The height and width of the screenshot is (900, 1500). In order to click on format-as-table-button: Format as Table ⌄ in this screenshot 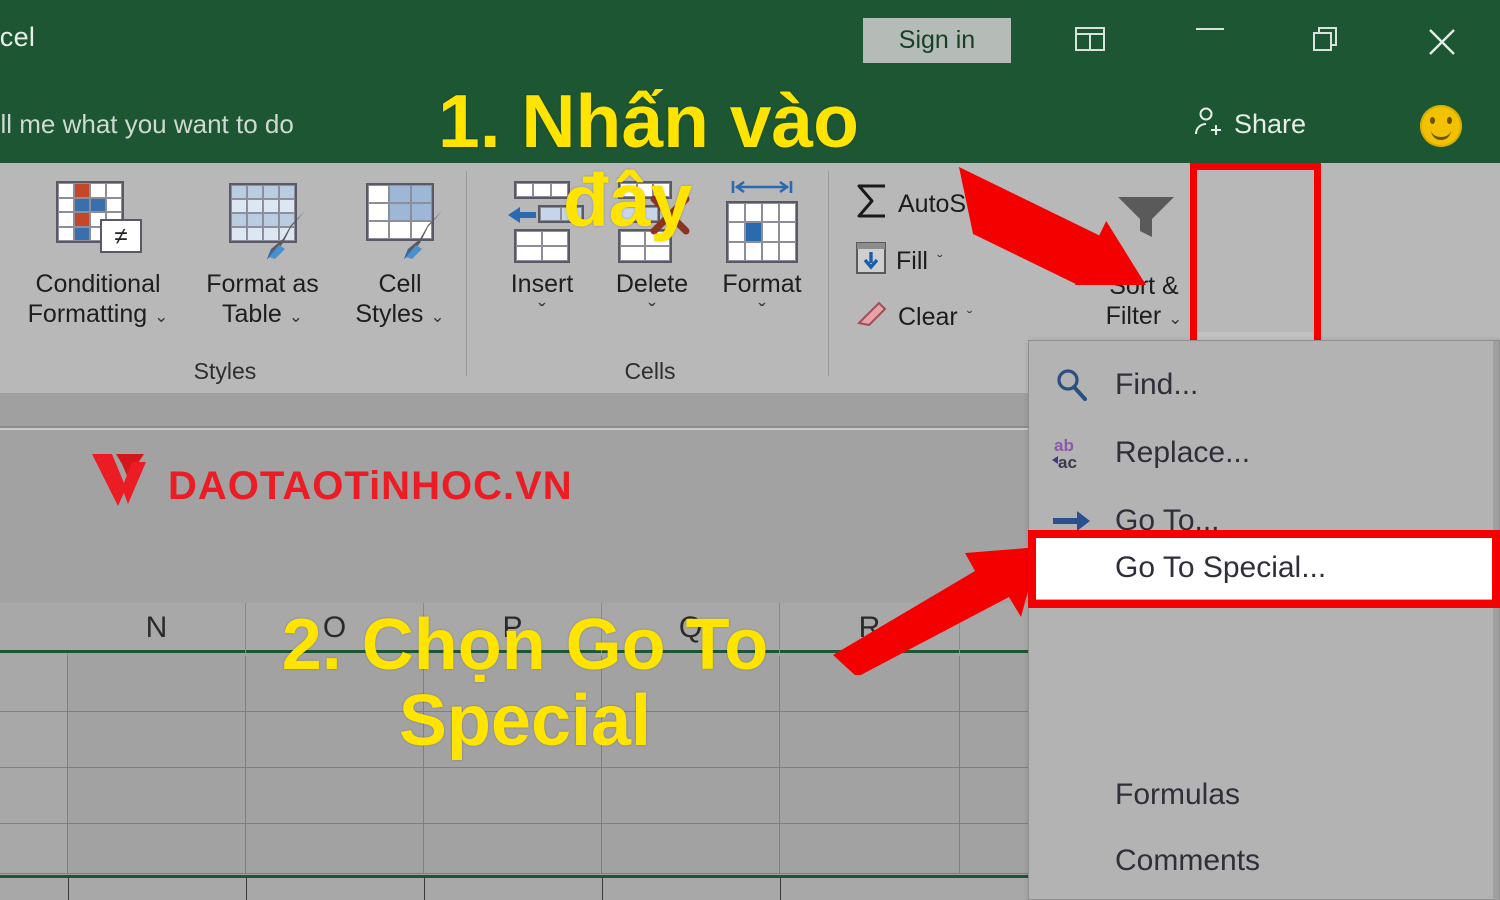, I will do `click(262, 254)`.